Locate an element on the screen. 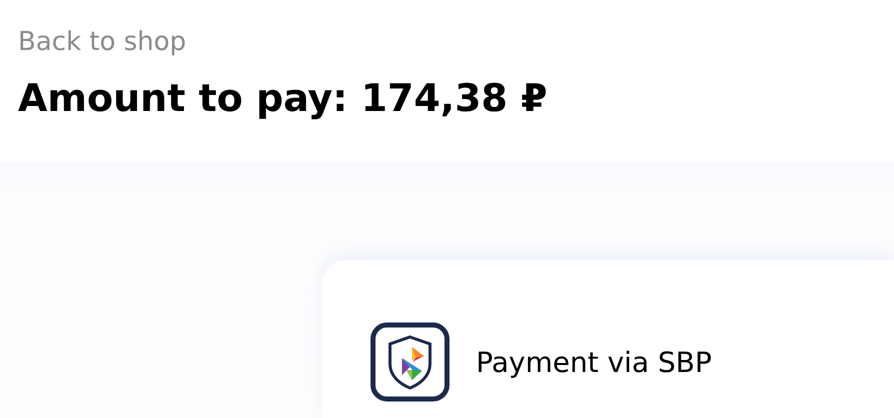 The image size is (894, 418). shield-logo-icon is located at coordinates (410, 362).